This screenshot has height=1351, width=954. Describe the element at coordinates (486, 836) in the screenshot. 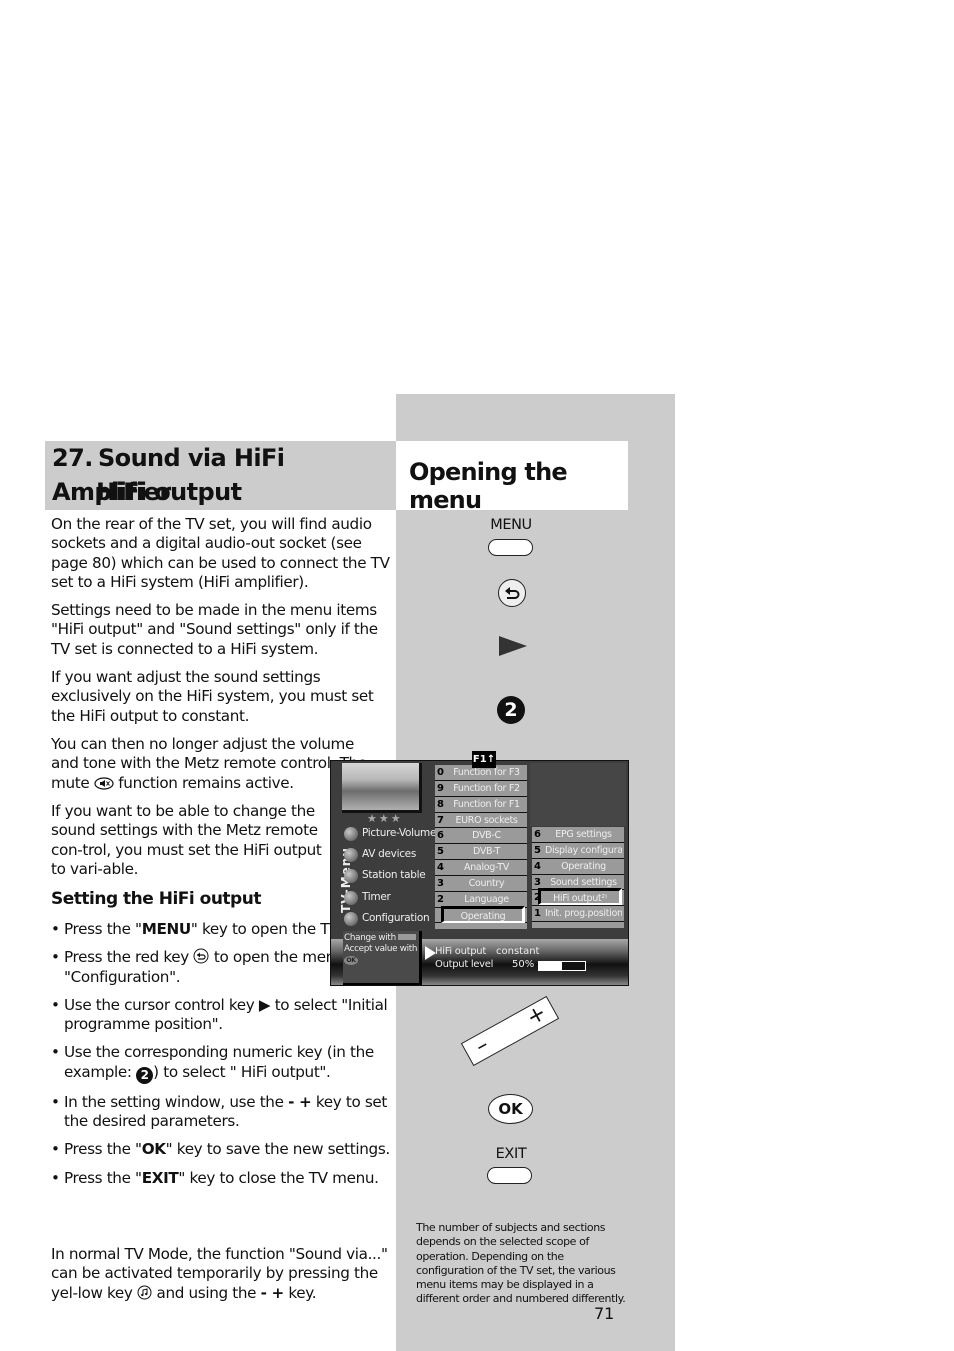

I see `row-label: DVB-C` at that location.